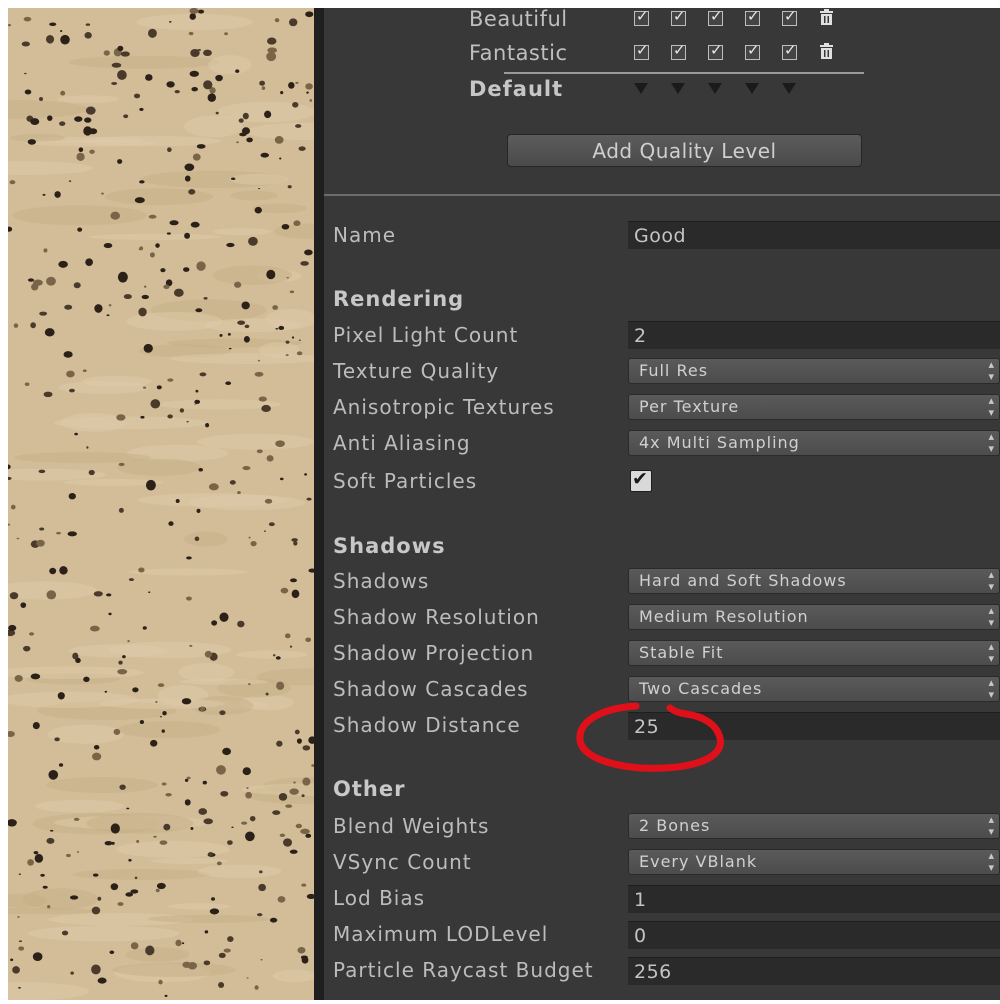 The image size is (1000, 1004). Describe the element at coordinates (662, 89) in the screenshot. I see `quality-row-default: Default` at that location.